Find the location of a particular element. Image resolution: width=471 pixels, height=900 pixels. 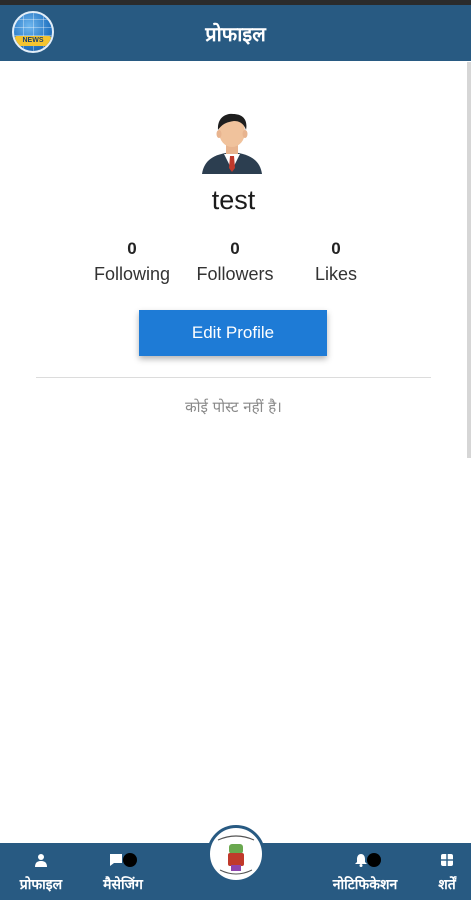

notification-badge is located at coordinates (374, 860).